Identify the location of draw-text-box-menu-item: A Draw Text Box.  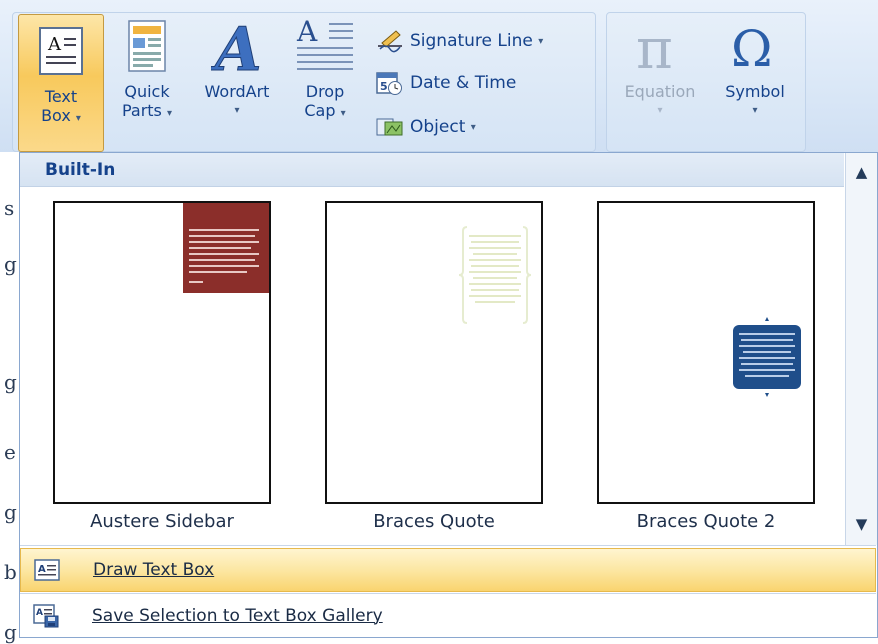
(448, 570).